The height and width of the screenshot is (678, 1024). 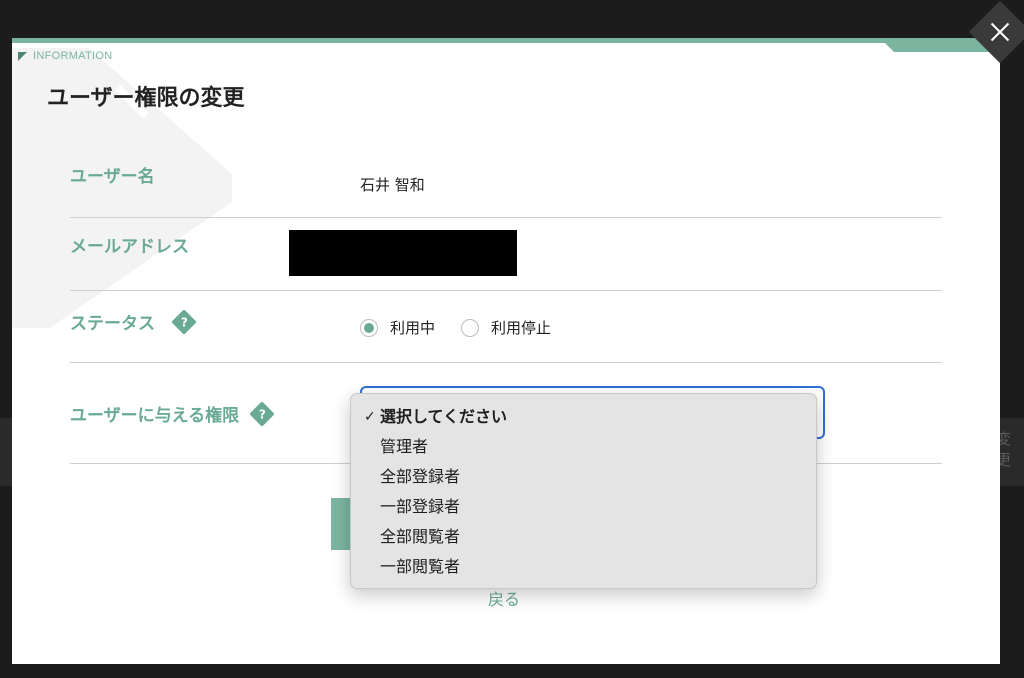 What do you see at coordinates (506, 40) in the screenshot?
I see `modal-top-bar` at bounding box center [506, 40].